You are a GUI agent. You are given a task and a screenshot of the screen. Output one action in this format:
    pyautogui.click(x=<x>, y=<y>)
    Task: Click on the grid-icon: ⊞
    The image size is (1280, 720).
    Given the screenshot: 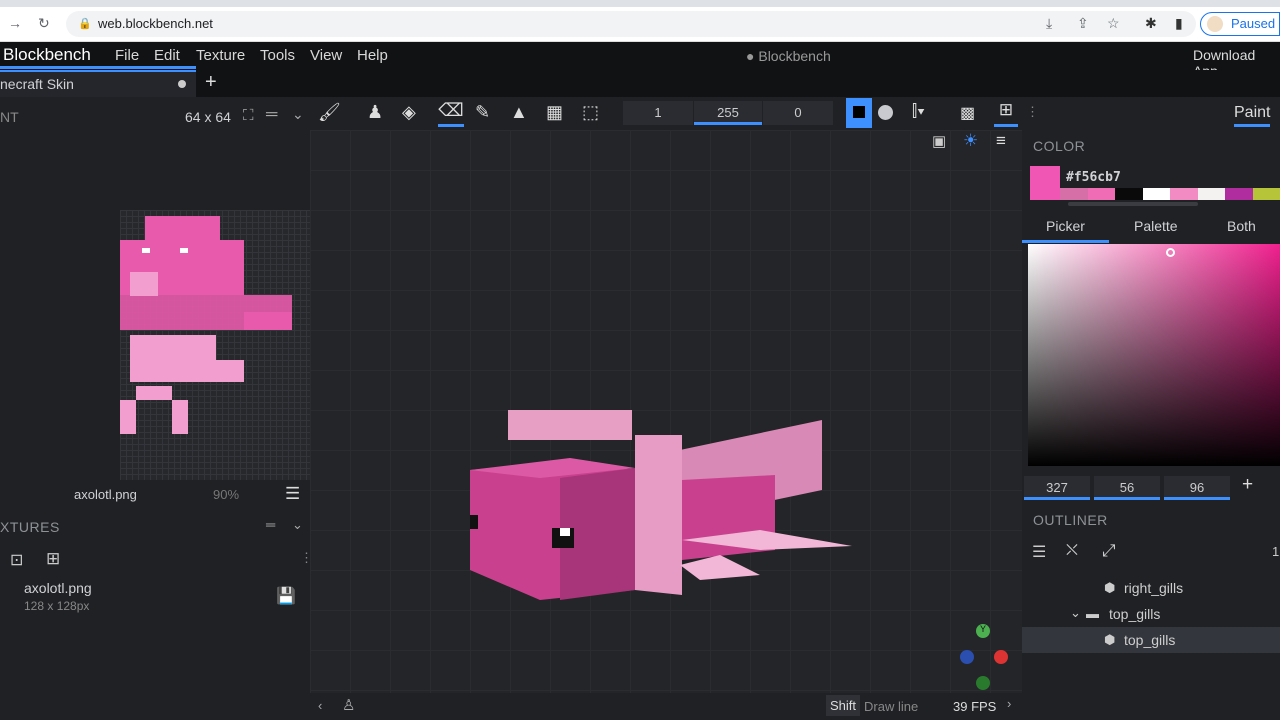 What is the action you would take?
    pyautogui.click(x=1006, y=113)
    